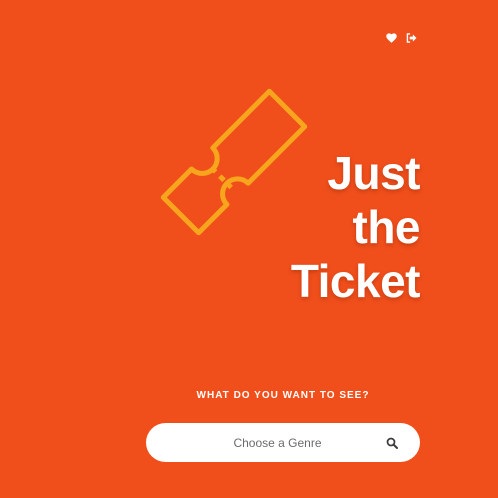 The height and width of the screenshot is (498, 498). What do you see at coordinates (277, 442) in the screenshot?
I see `genre-select-placeholder: Choose a Genre` at bounding box center [277, 442].